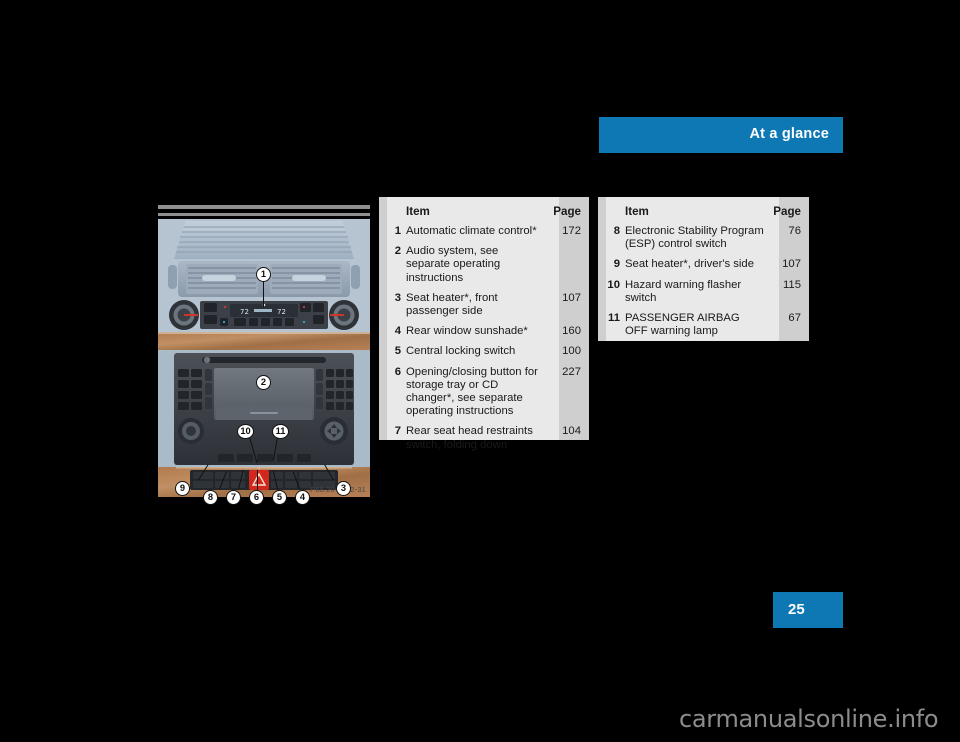  What do you see at coordinates (796, 609) in the screenshot?
I see `page-number: 25` at bounding box center [796, 609].